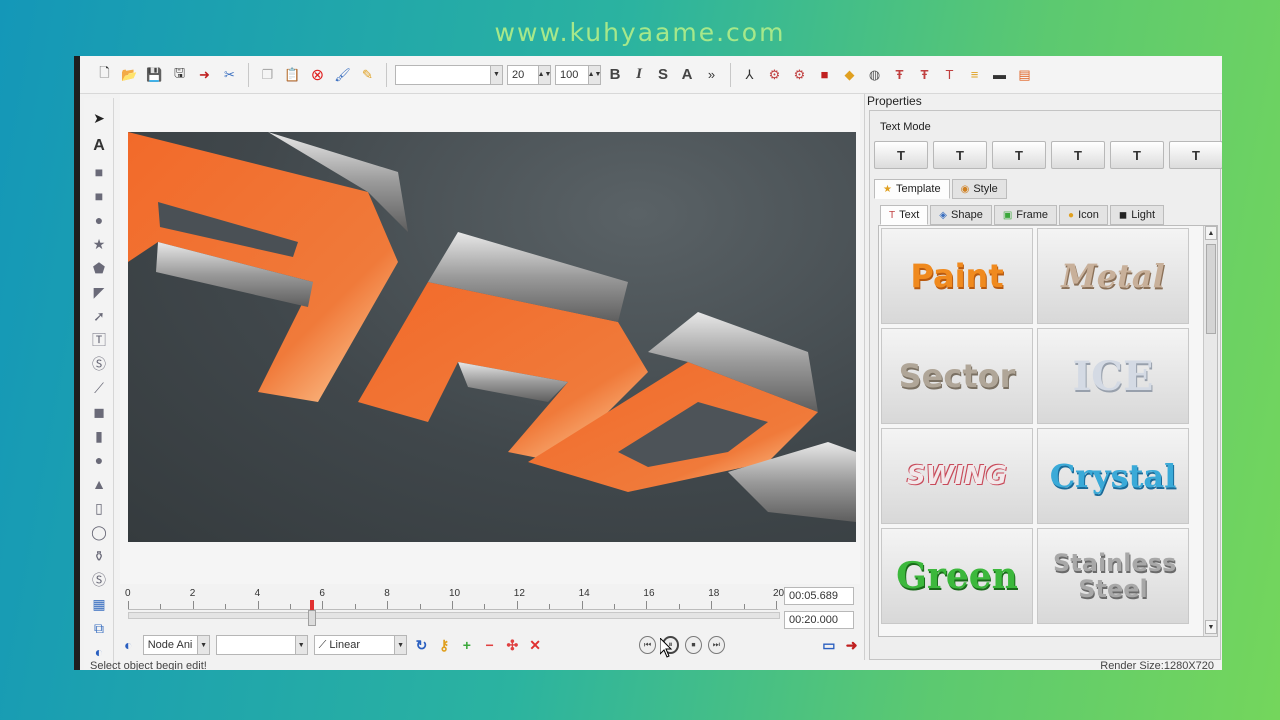 The width and height of the screenshot is (1280, 720). I want to click on tab-style: ◉ Style, so click(979, 189).